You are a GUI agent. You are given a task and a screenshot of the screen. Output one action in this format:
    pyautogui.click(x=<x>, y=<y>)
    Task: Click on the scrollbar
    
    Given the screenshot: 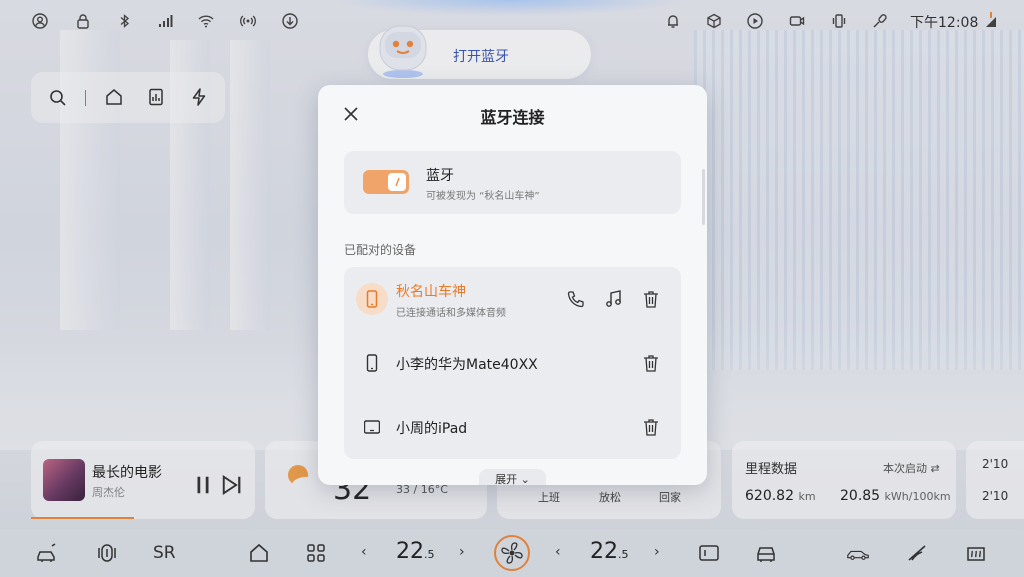 What is the action you would take?
    pyautogui.click(x=703, y=197)
    